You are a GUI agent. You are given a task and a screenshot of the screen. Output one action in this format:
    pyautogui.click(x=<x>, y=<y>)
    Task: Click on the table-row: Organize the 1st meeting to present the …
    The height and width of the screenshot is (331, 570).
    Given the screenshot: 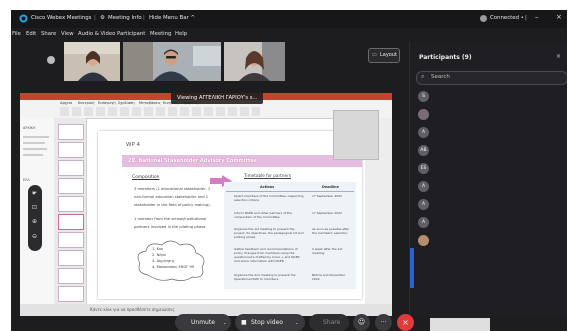 What is the action you would take?
    pyautogui.click(x=290, y=236)
    